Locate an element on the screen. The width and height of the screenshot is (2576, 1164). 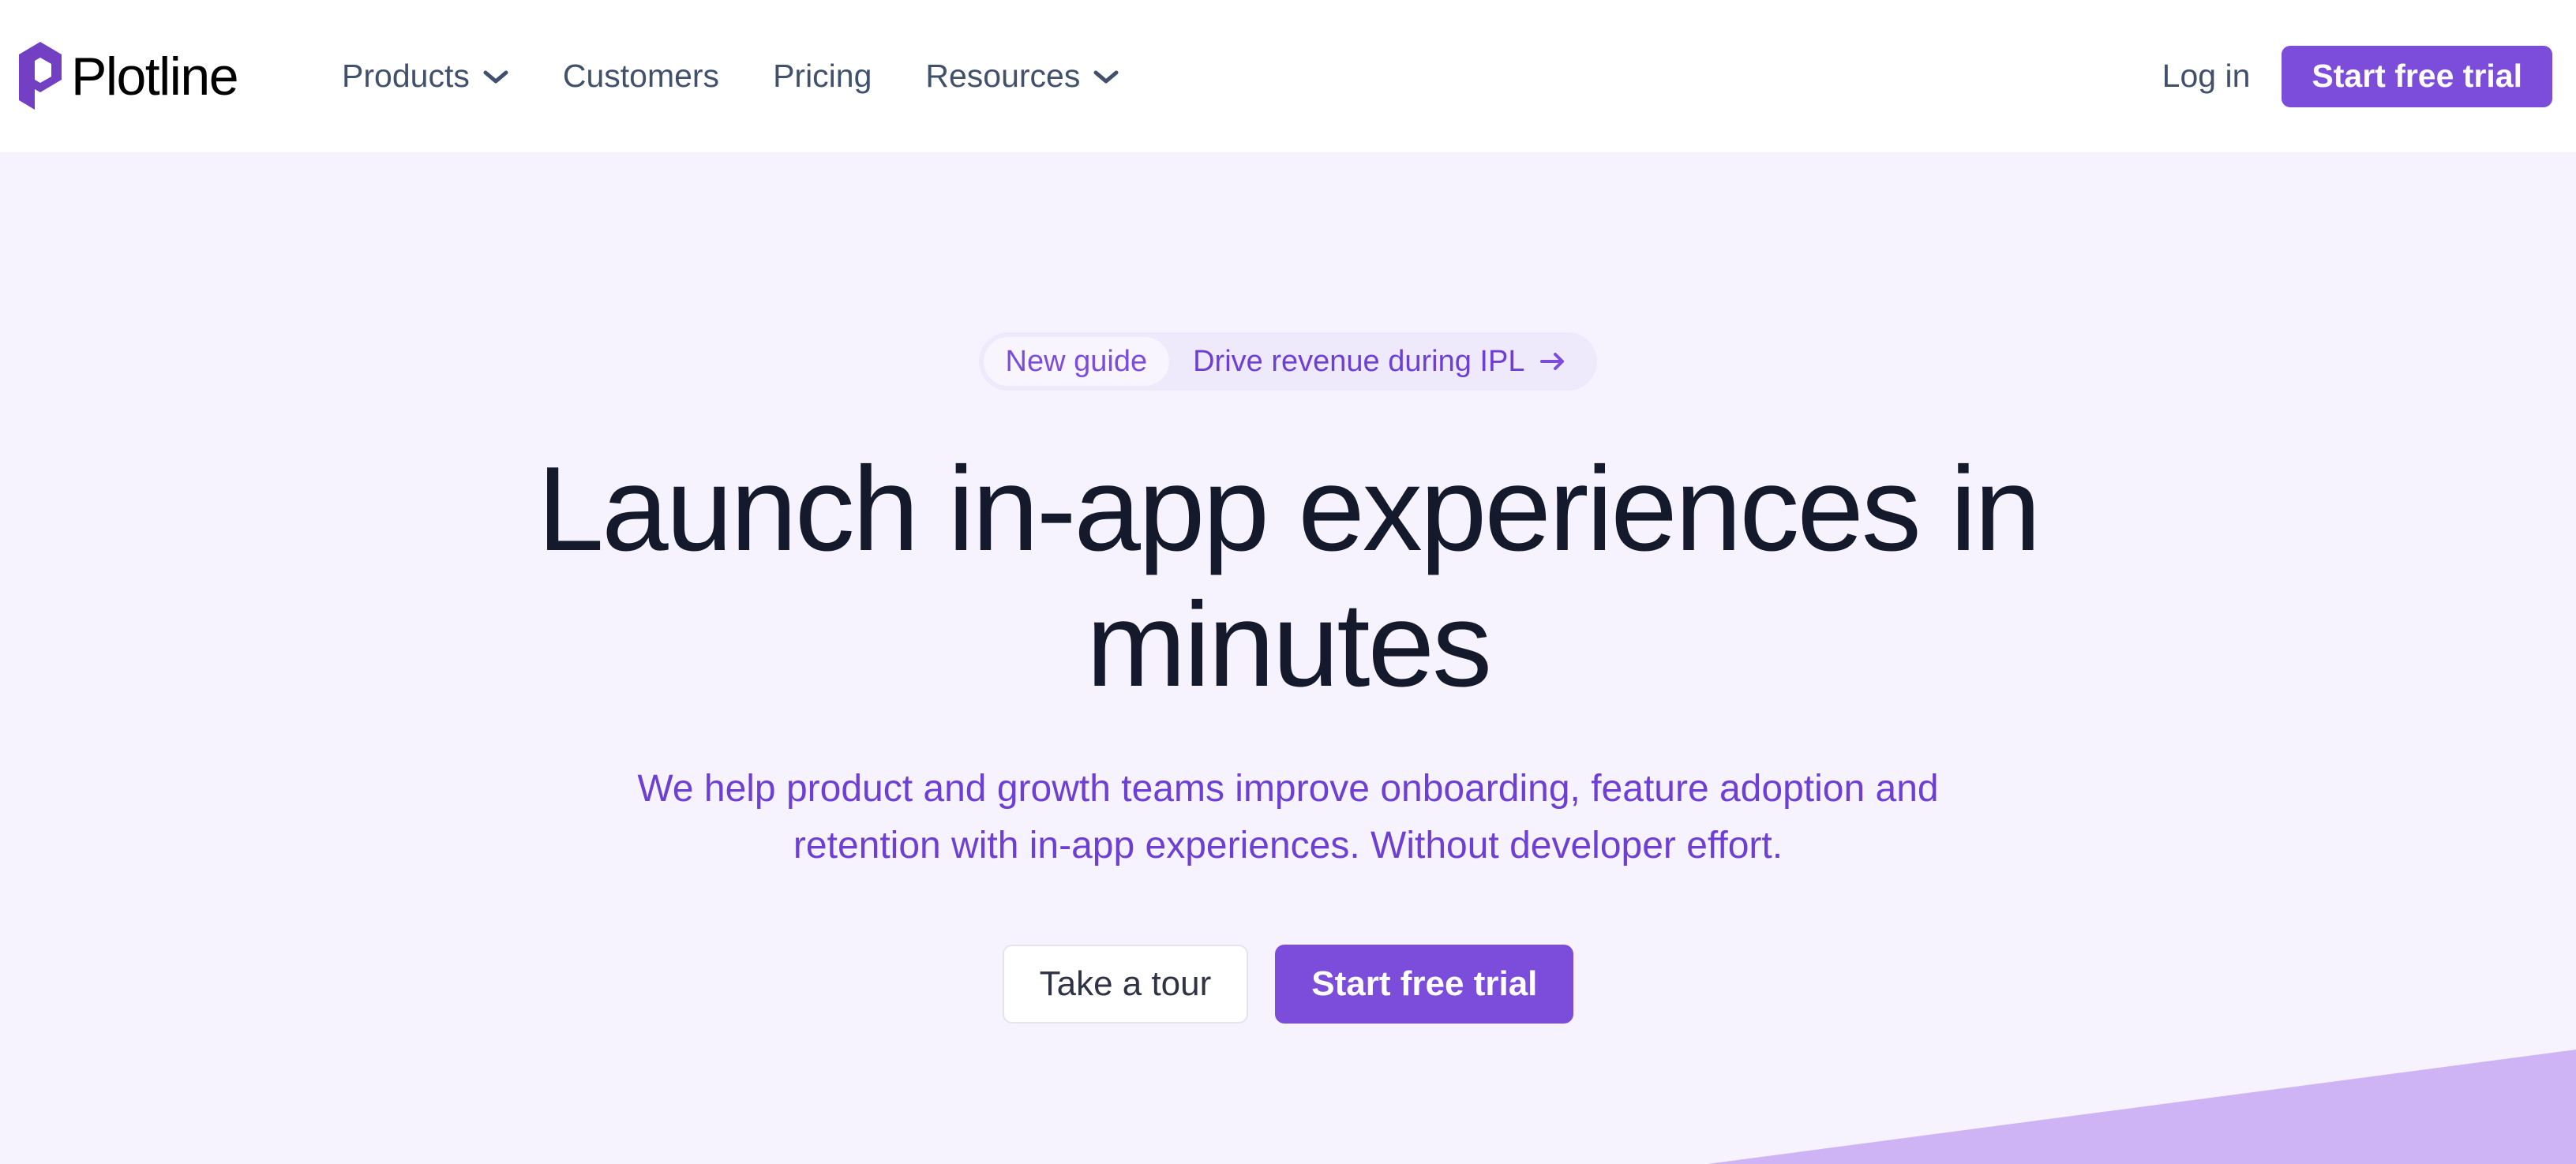
arrow-right-icon is located at coordinates (1552, 361).